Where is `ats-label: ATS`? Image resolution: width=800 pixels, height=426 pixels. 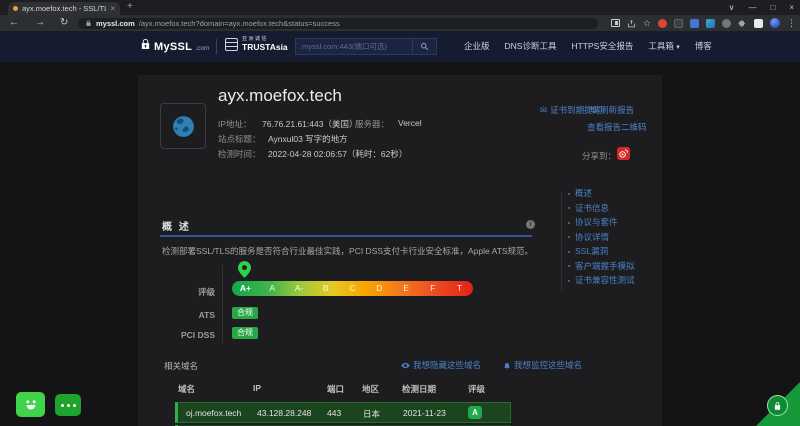 ats-label: ATS is located at coordinates (206, 315).